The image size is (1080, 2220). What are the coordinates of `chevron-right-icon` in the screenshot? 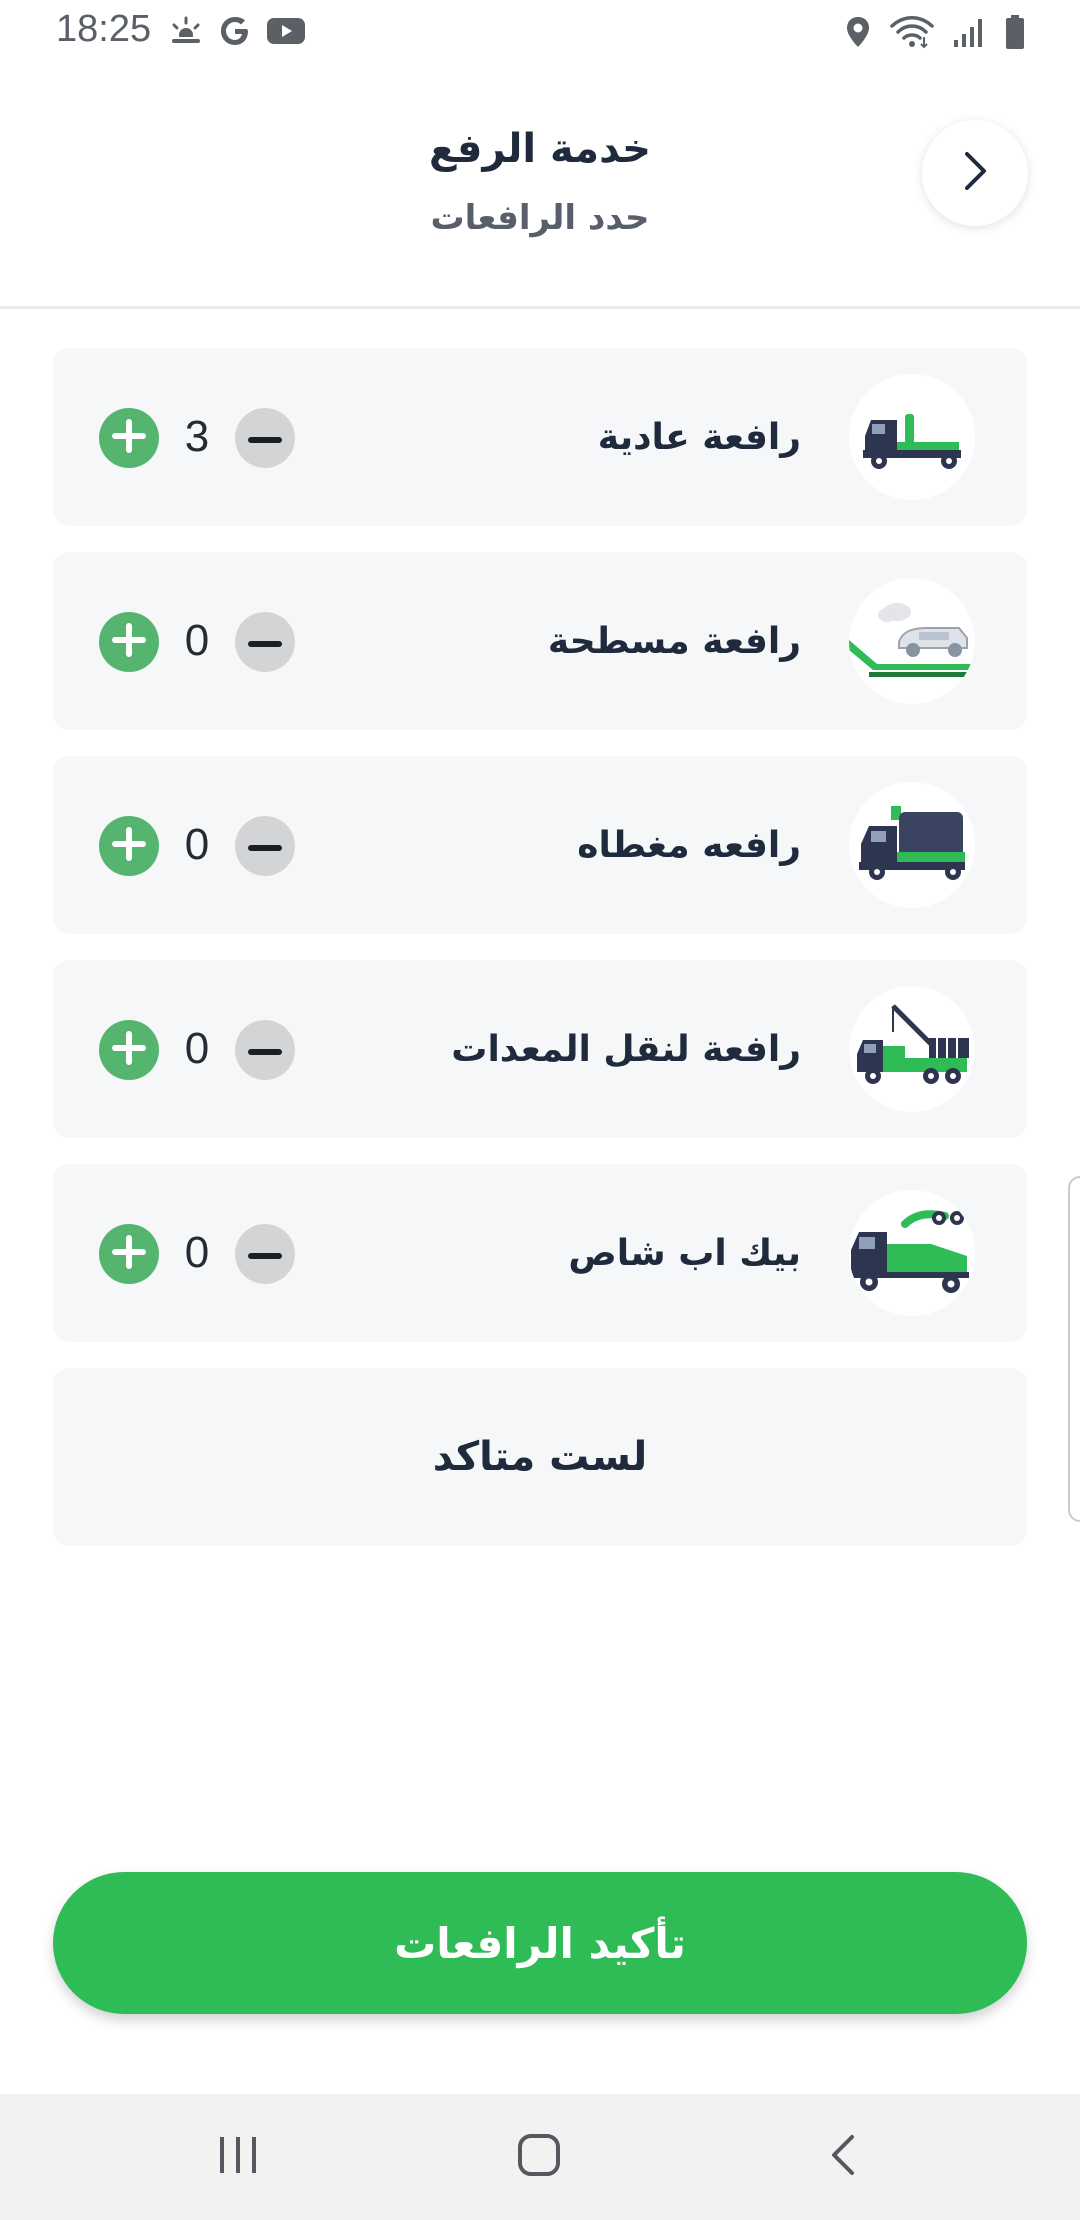 It's located at (975, 173).